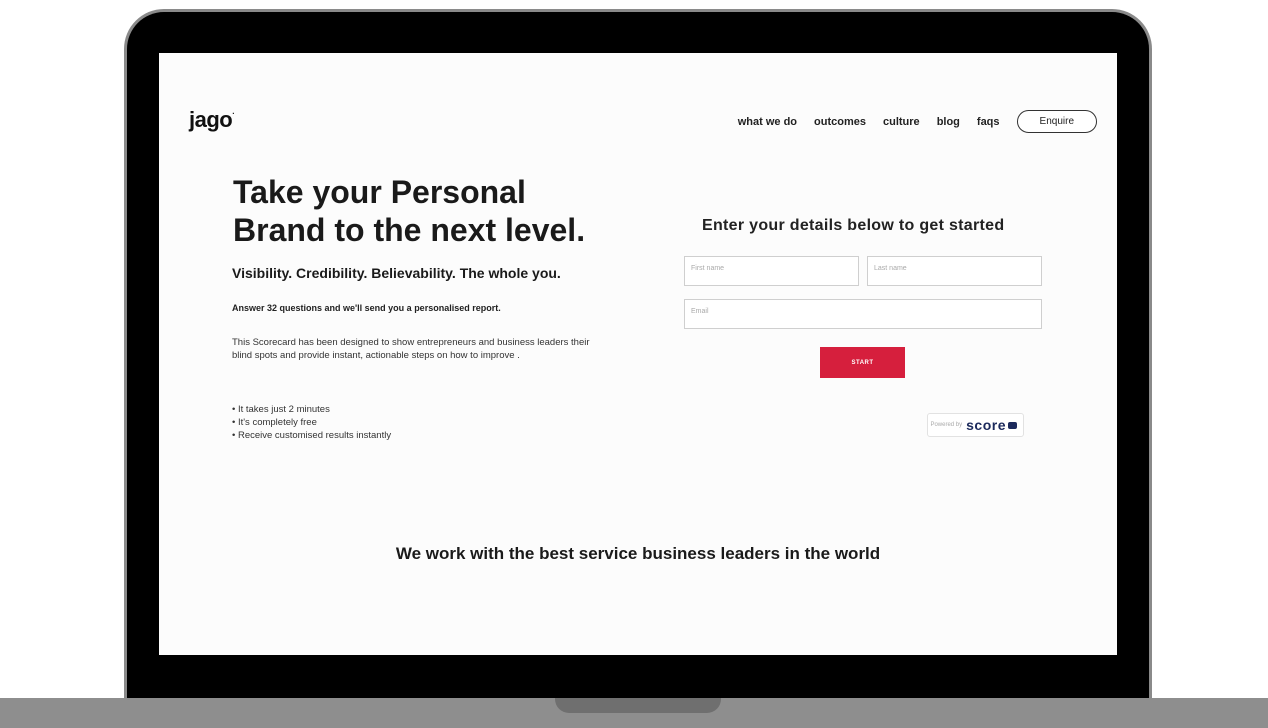  Describe the element at coordinates (948, 122) in the screenshot. I see `nav-blog: blog` at that location.